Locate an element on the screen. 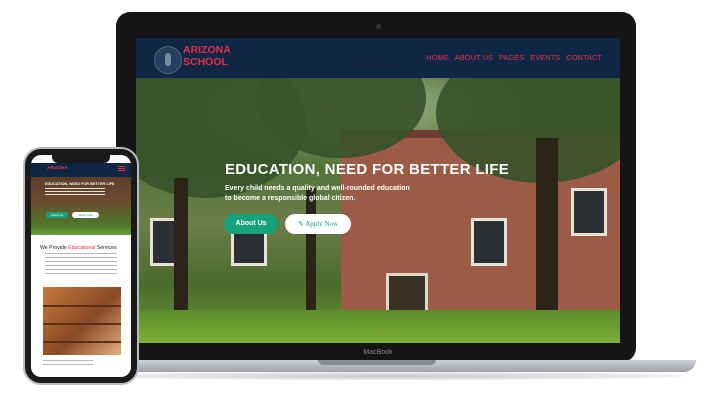  mobile-logo-line-1: ARIZONA is located at coordinates (57, 167).